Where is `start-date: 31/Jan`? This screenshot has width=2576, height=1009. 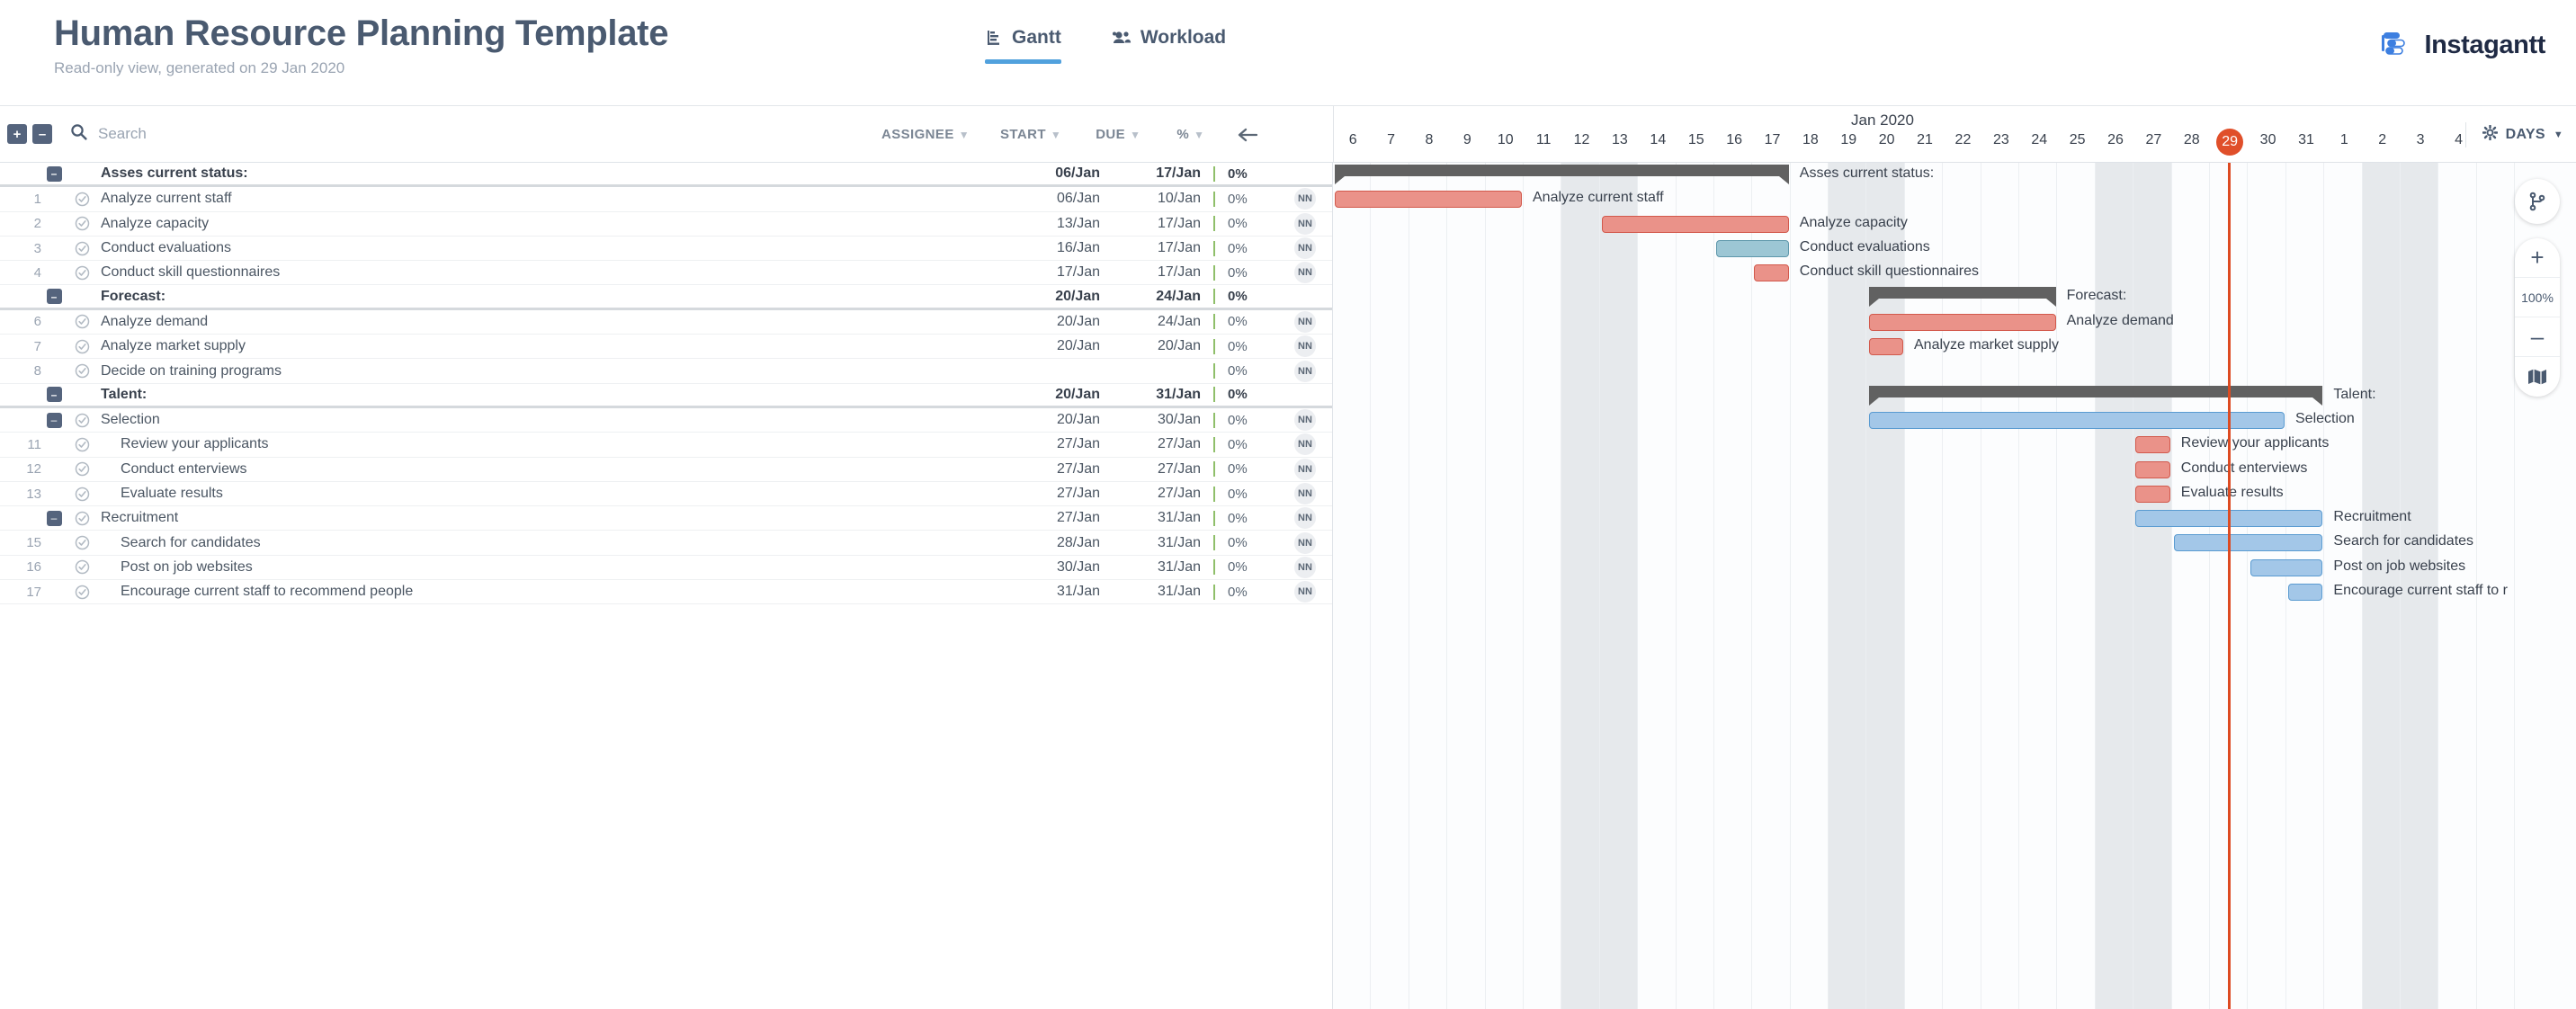 start-date: 31/Jan is located at coordinates (1062, 592).